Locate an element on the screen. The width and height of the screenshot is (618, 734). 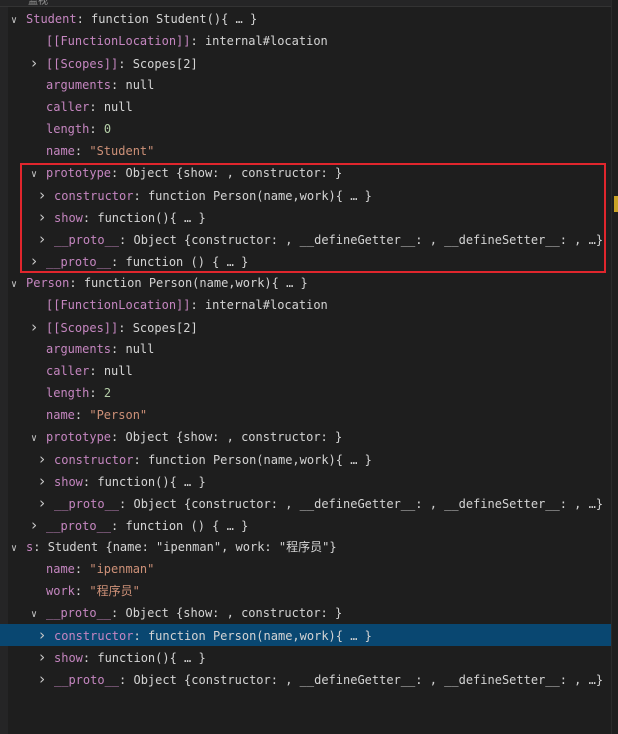
tree-row: name: "Student" is located at coordinates (306, 151).